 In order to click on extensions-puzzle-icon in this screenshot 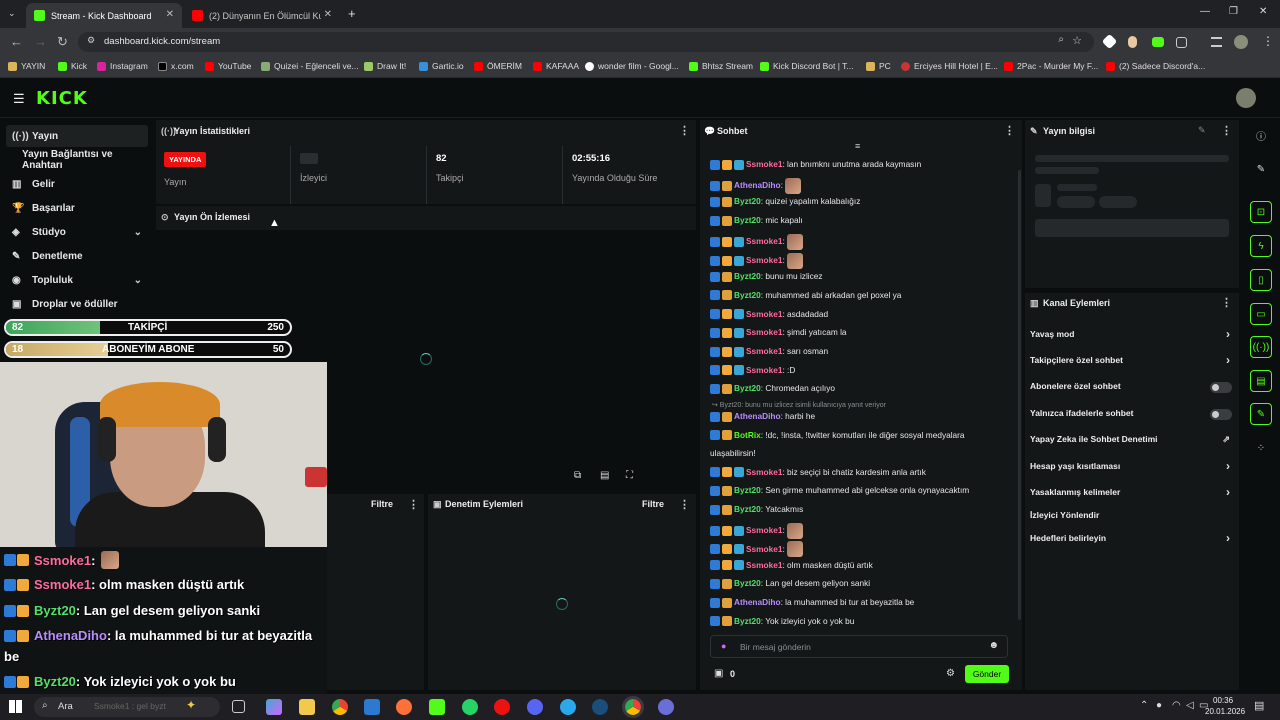, I will do `click(1181, 42)`.